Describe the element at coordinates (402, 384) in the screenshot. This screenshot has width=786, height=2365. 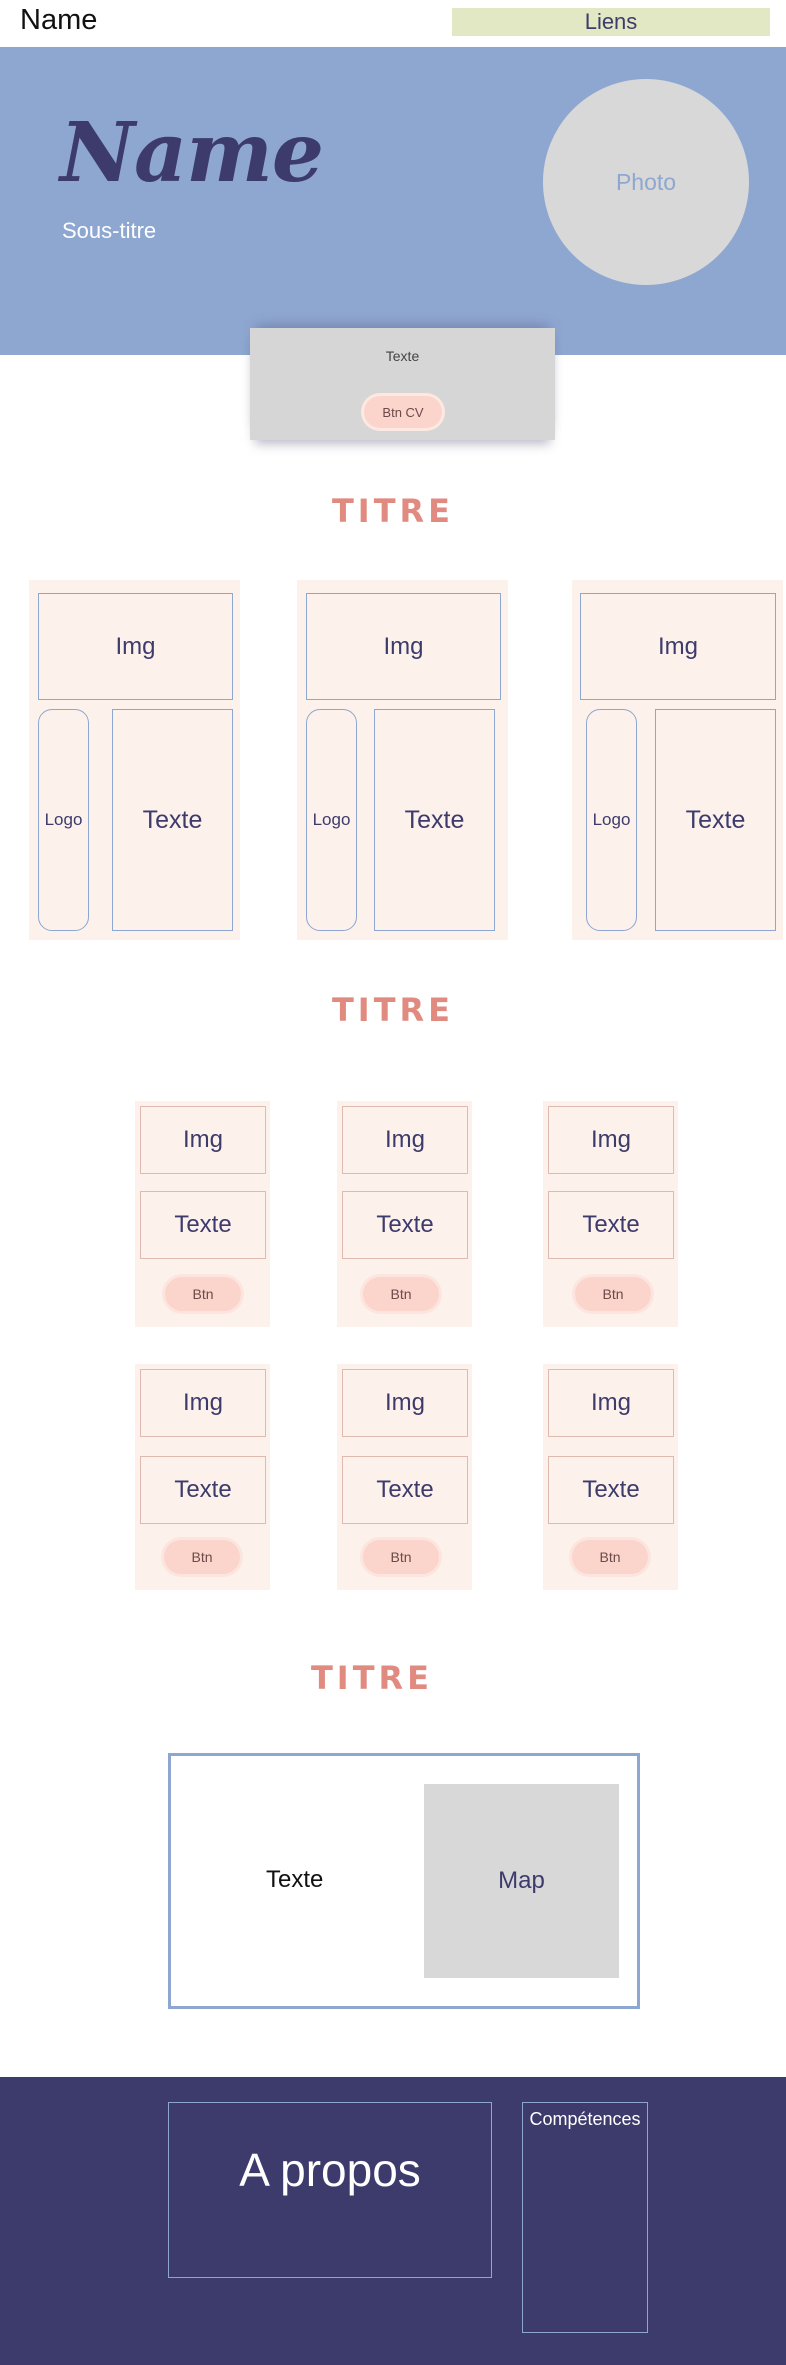
I see `intro-card: Texte Btn CV` at that location.